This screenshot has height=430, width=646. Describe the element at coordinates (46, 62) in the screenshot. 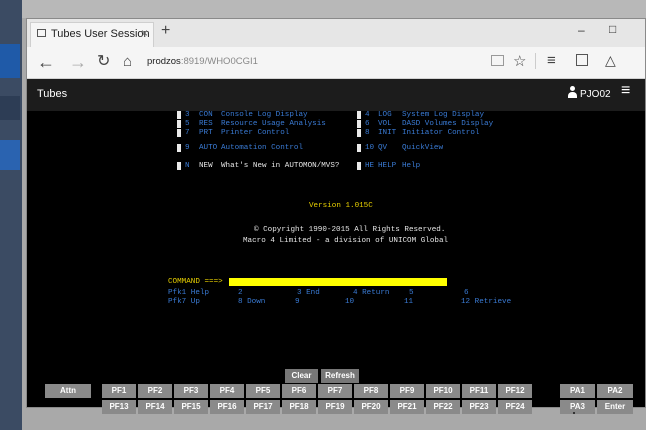

I see `back-icon: ←` at that location.